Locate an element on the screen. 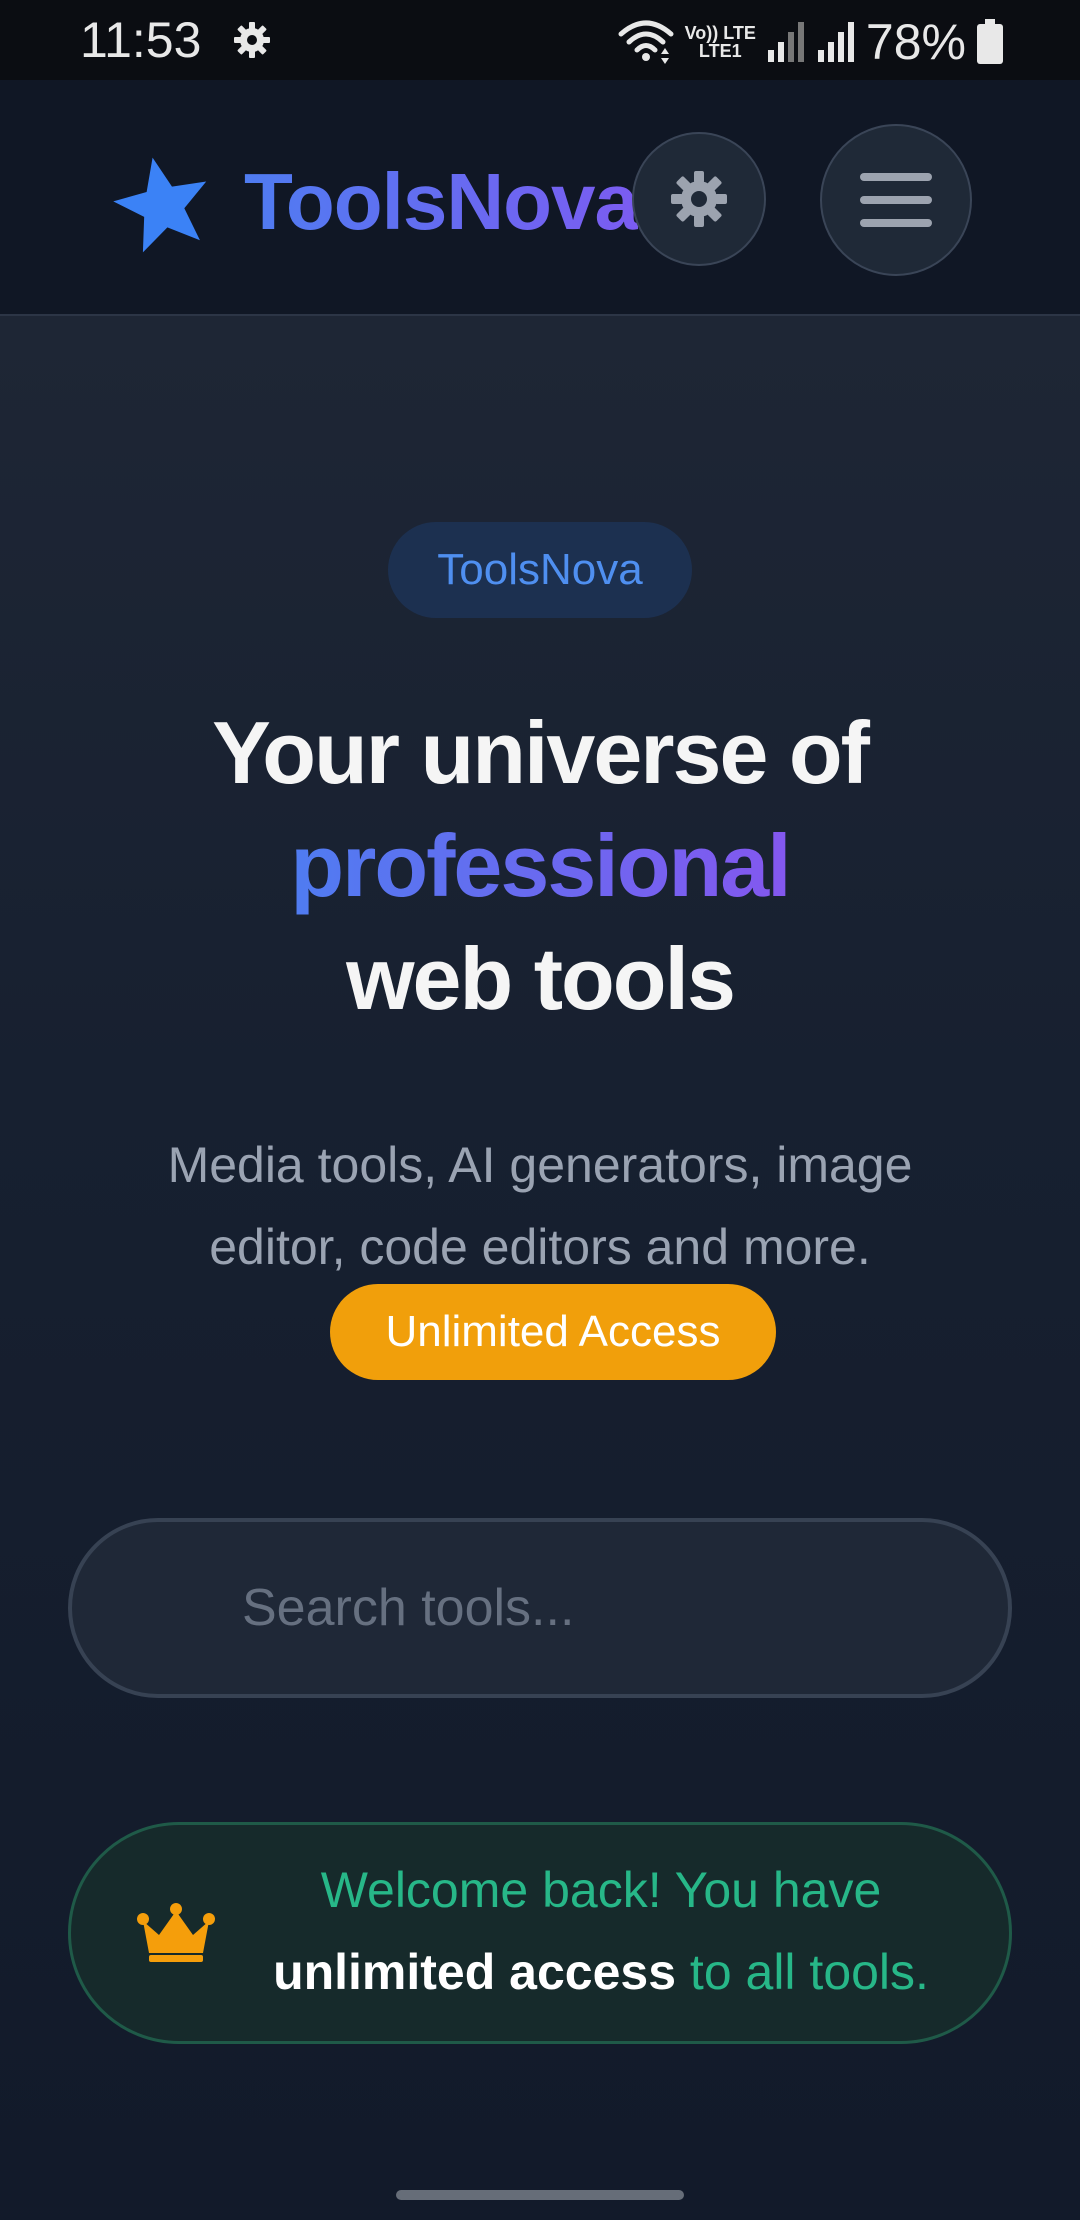 This screenshot has width=1080, height=2220. welcome-text-strong: unlimited access is located at coordinates (475, 1972).